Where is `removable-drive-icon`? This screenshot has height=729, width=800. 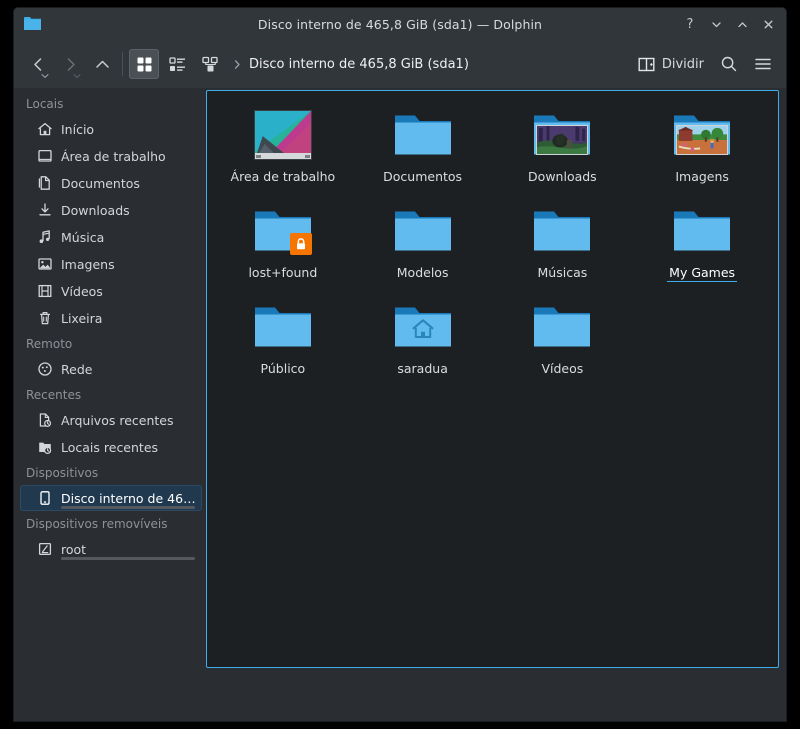 removable-drive-icon is located at coordinates (44, 549).